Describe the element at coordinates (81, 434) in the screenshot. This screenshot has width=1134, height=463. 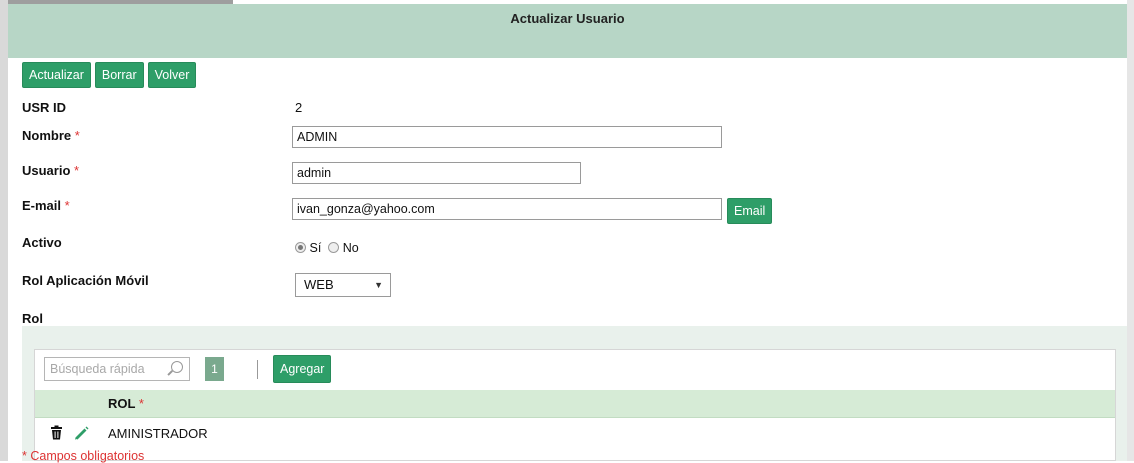
I see `pencil-icon` at that location.